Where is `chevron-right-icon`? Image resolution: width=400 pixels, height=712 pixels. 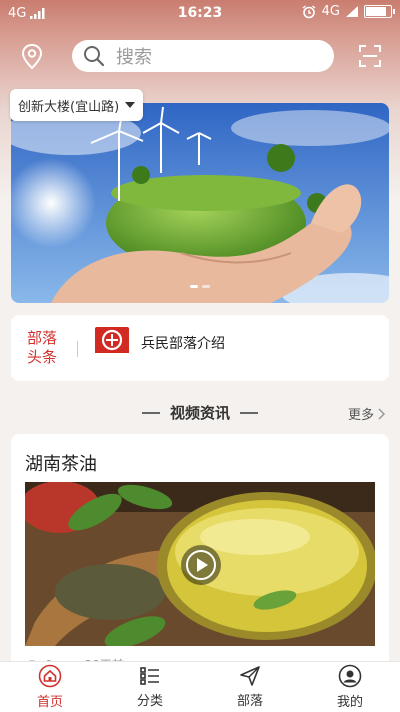 chevron-right-icon is located at coordinates (382, 413).